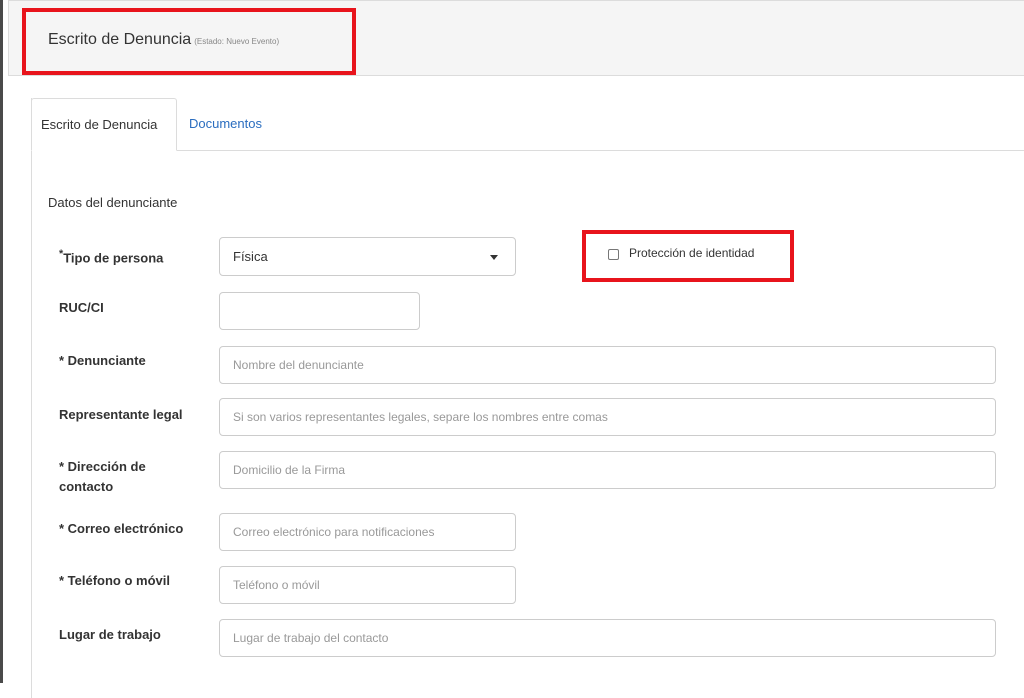 The height and width of the screenshot is (698, 1024). What do you see at coordinates (607, 365) in the screenshot?
I see `denunciante-input` at bounding box center [607, 365].